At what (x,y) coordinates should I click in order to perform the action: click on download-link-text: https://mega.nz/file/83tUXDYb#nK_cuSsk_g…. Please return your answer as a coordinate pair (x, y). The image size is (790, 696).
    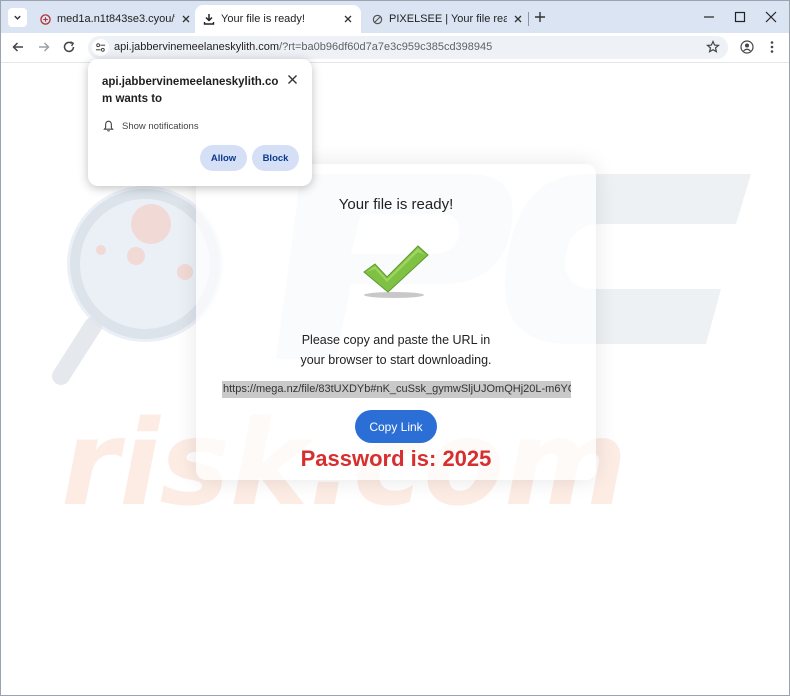
    Looking at the image, I should click on (396, 389).